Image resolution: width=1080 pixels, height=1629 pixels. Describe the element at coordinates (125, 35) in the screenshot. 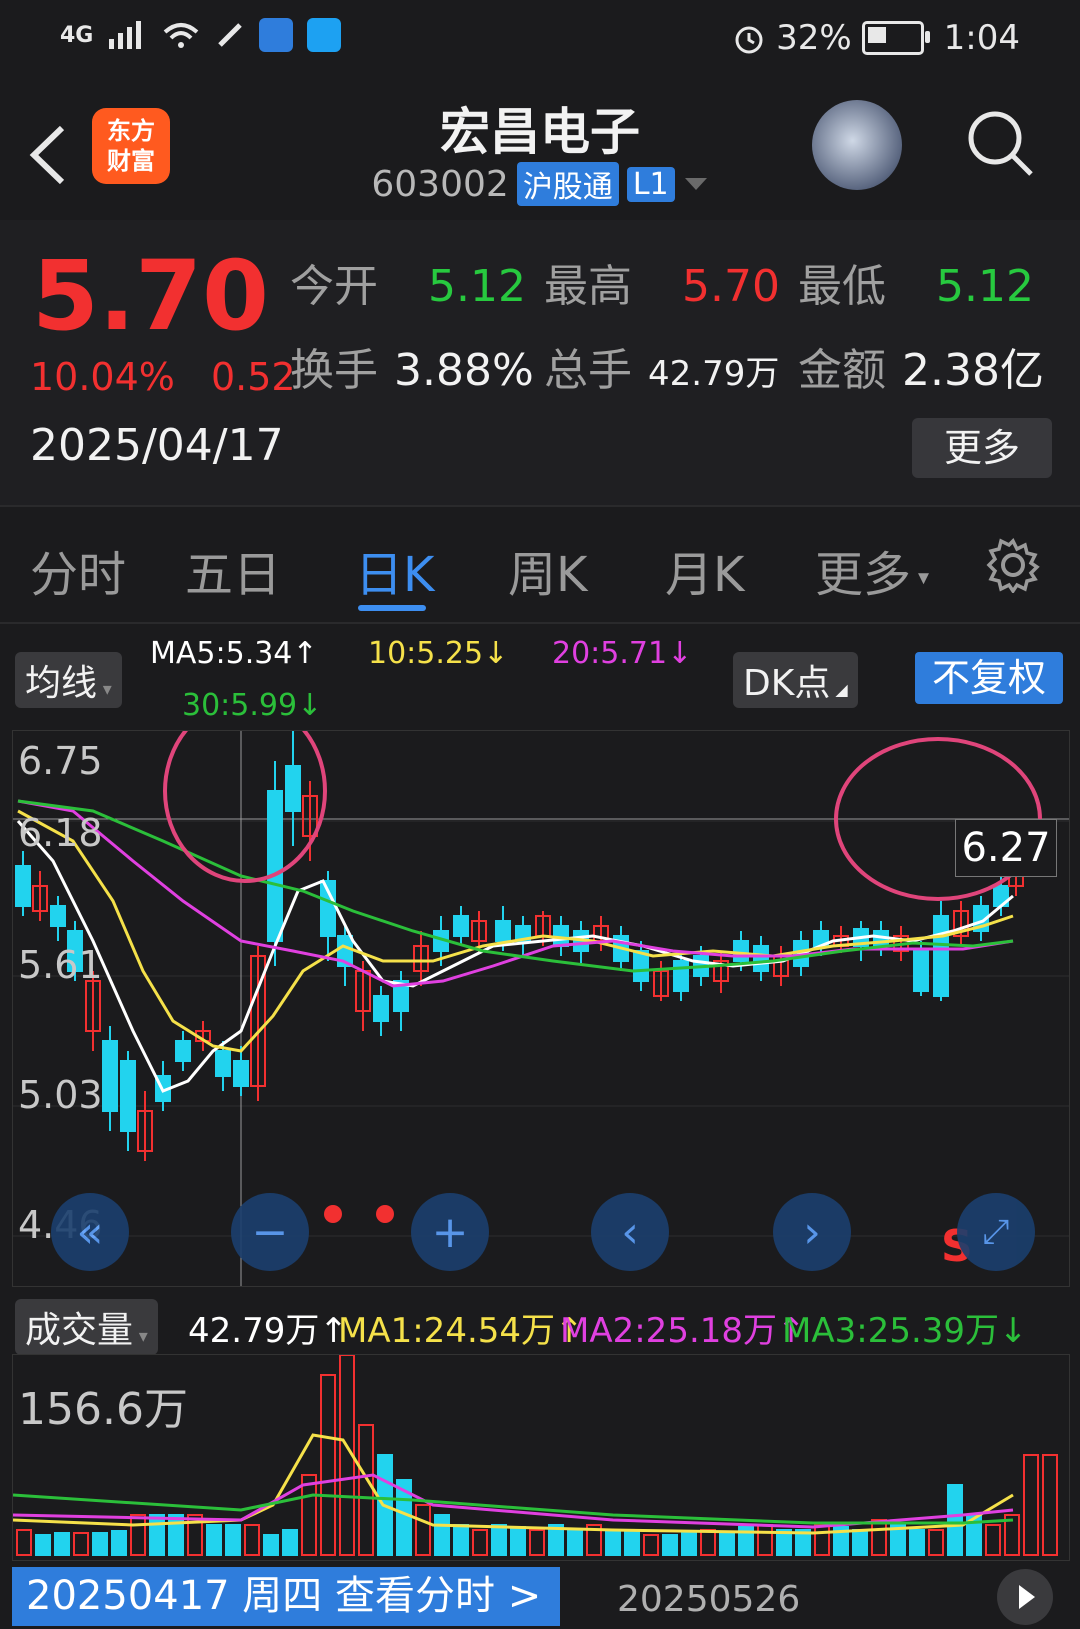

I see `signal-bars-icon` at that location.